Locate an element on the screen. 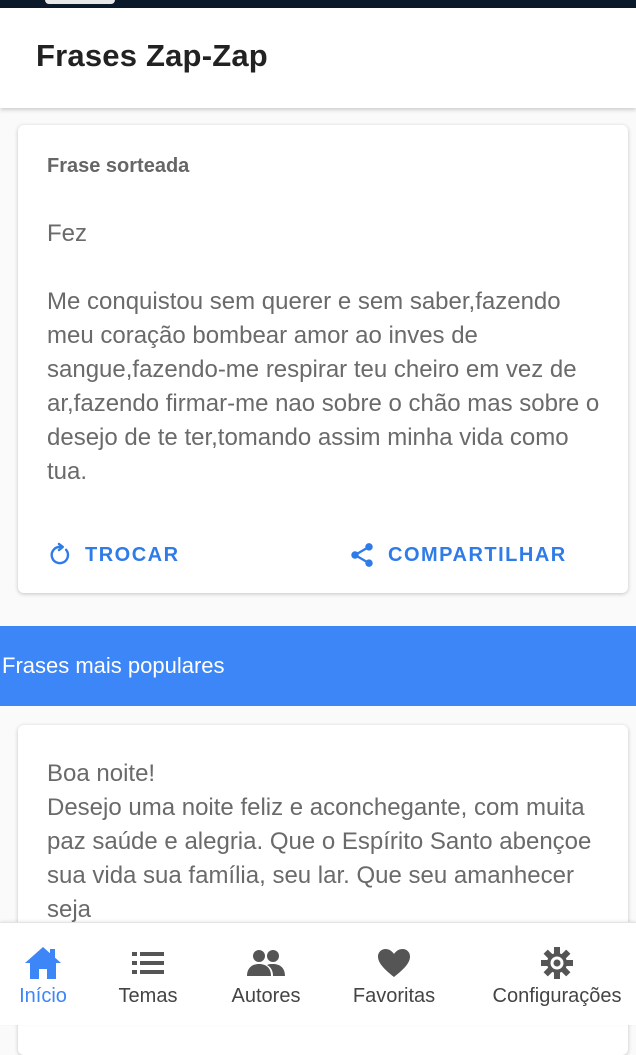 The width and height of the screenshot is (636, 1055). share-icon is located at coordinates (362, 555).